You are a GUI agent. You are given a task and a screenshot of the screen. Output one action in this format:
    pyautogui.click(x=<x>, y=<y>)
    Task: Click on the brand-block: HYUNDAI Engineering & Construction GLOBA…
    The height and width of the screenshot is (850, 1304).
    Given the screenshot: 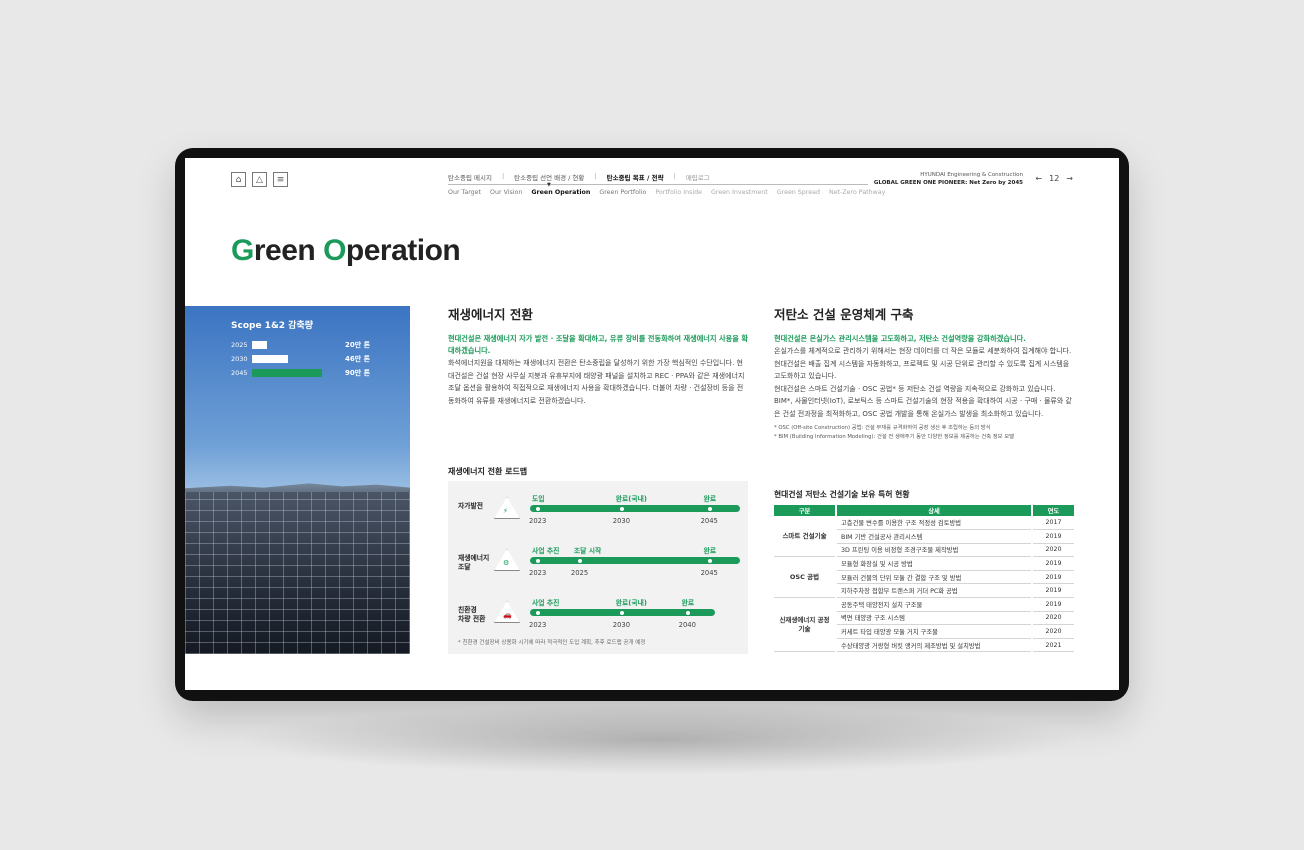 What is the action you would take?
    pyautogui.click(x=948, y=179)
    